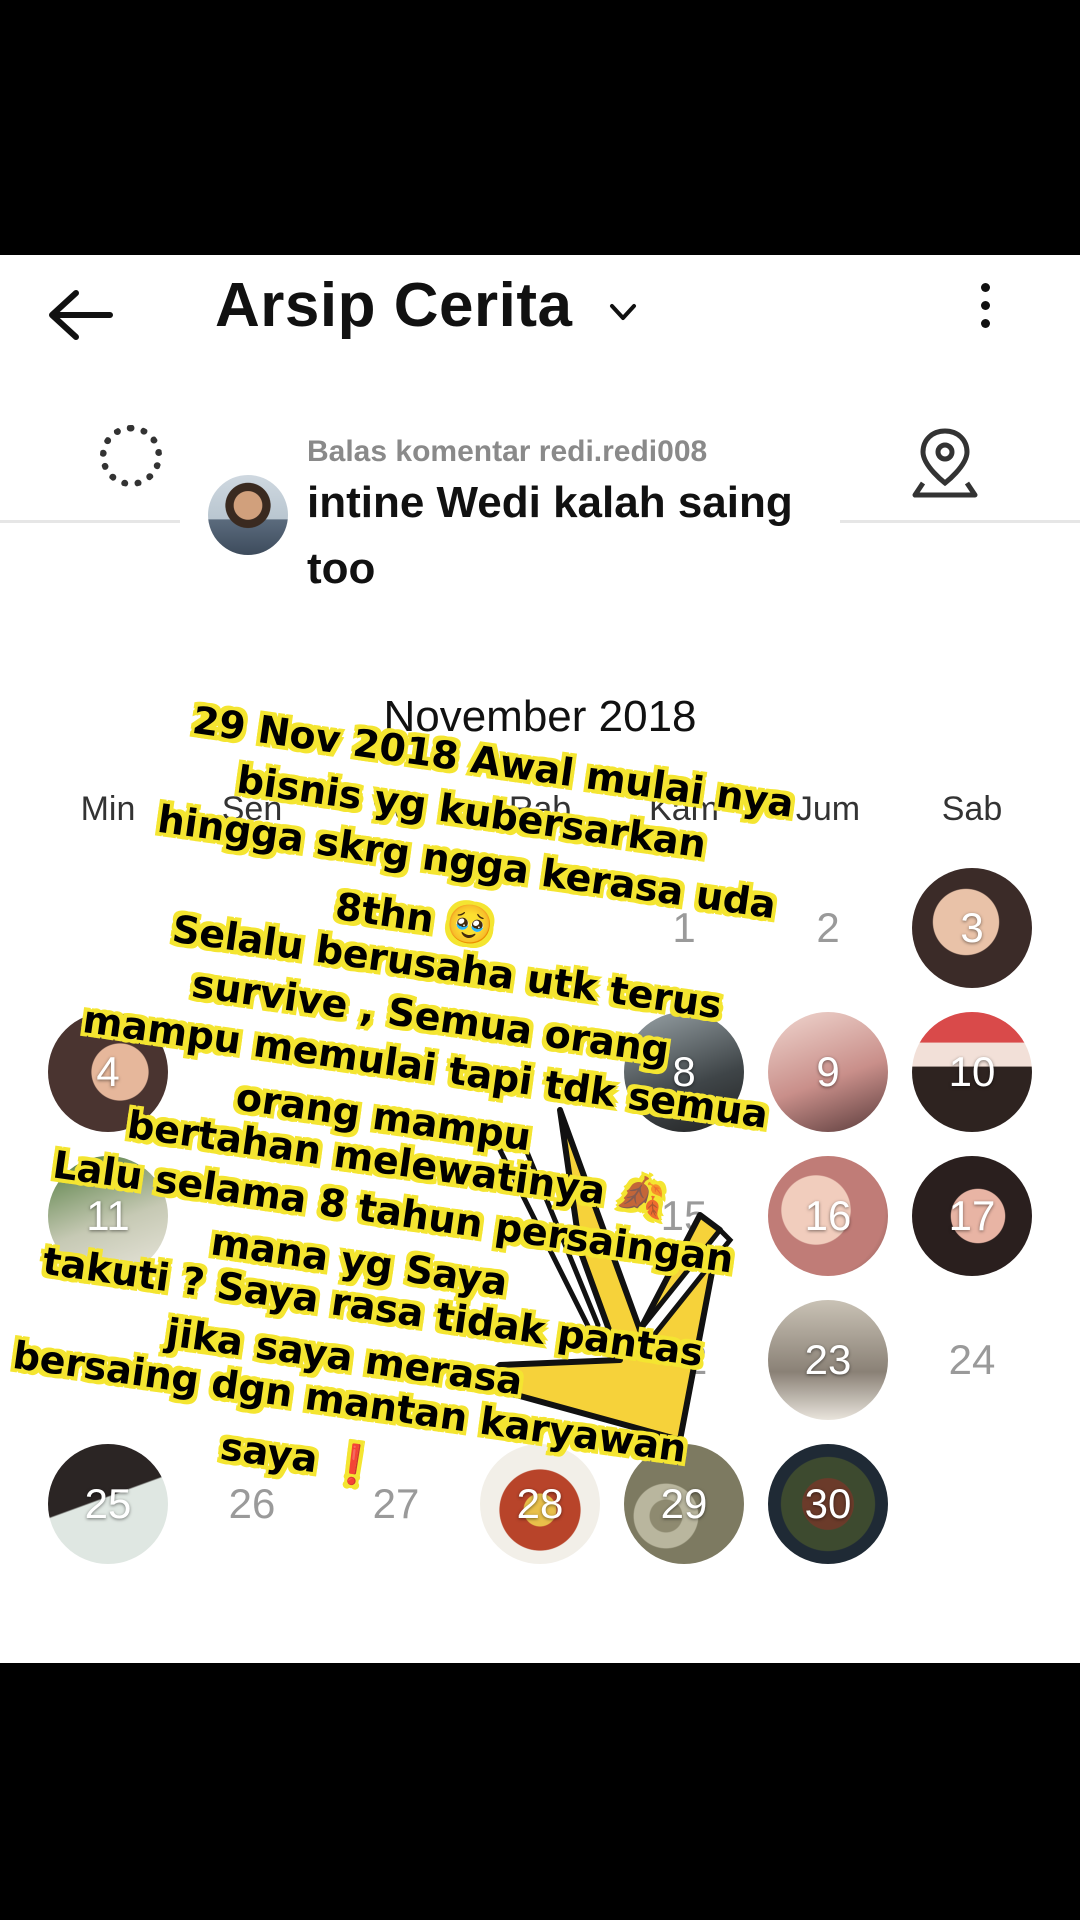 The image size is (1080, 1920). I want to click on calendar-day-story: 29, so click(684, 1504).